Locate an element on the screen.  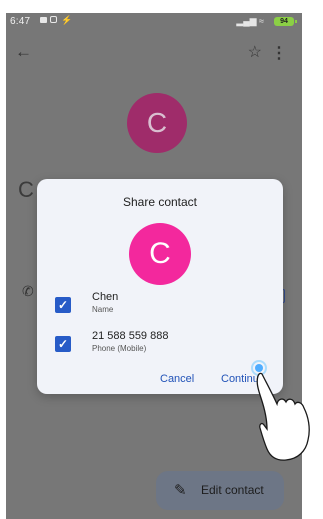
field-value: 21 588 559 888 is located at coordinates (130, 336).